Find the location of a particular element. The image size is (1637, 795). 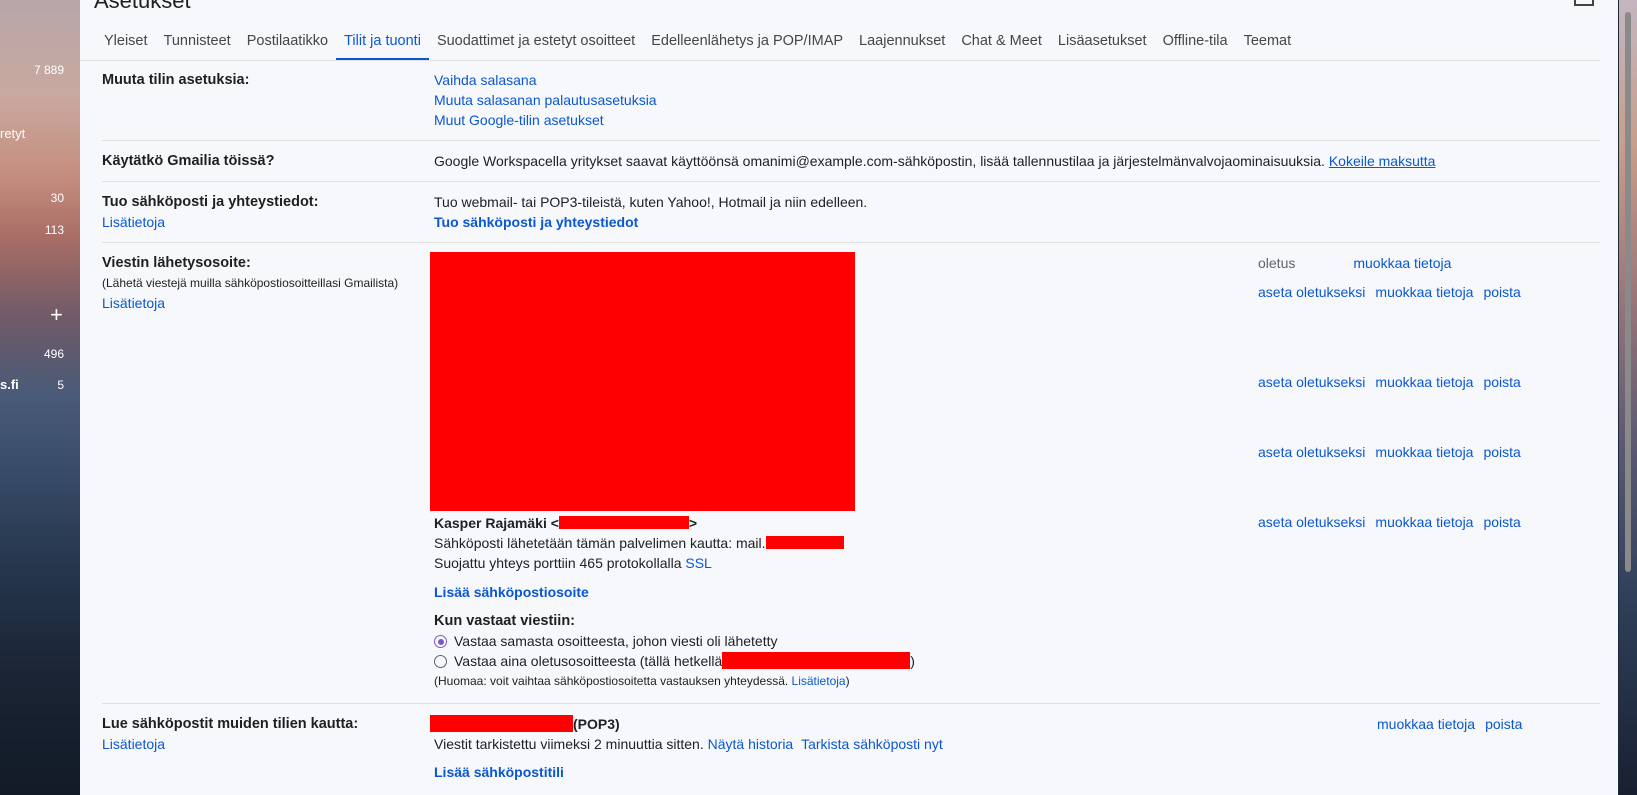

tab-themes: Teemat is located at coordinates (1268, 41).